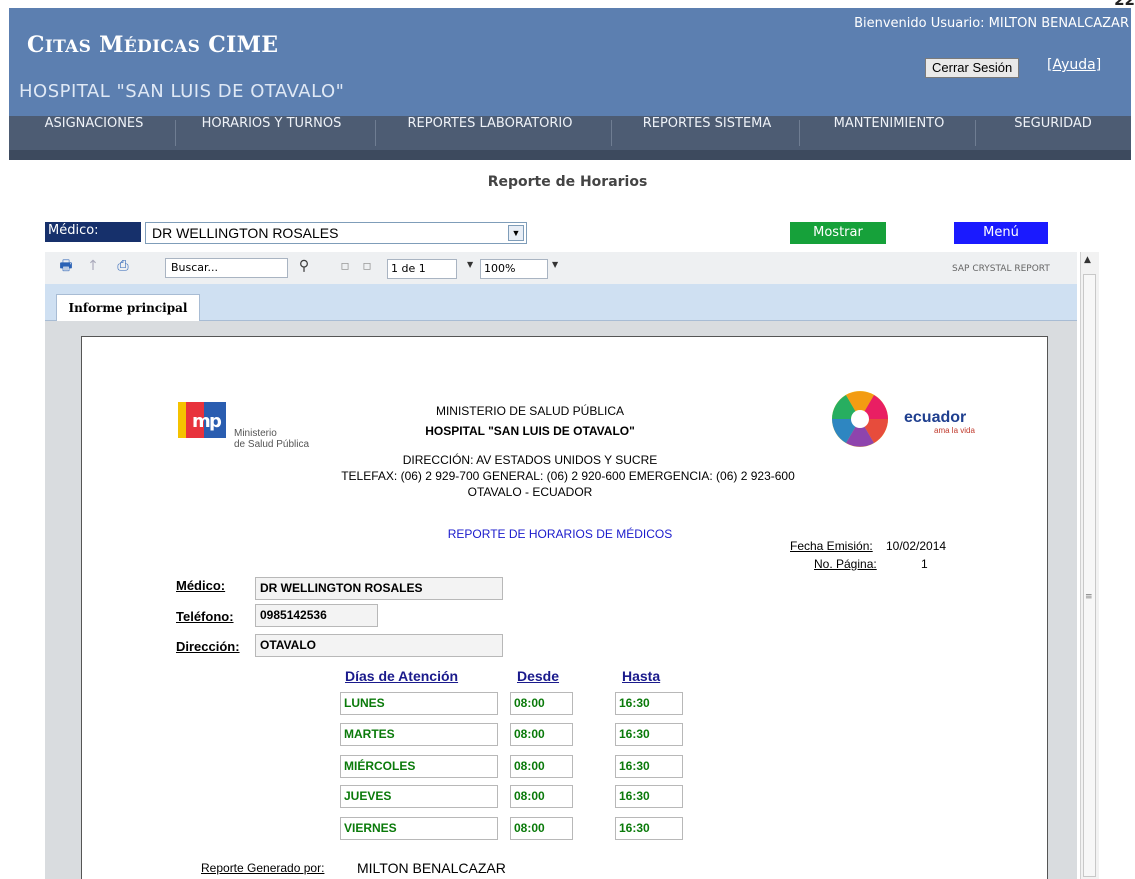 The image size is (1135, 879). What do you see at coordinates (707, 133) in the screenshot?
I see `menu-reportes-sistema: REPORTES SISTEMA` at bounding box center [707, 133].